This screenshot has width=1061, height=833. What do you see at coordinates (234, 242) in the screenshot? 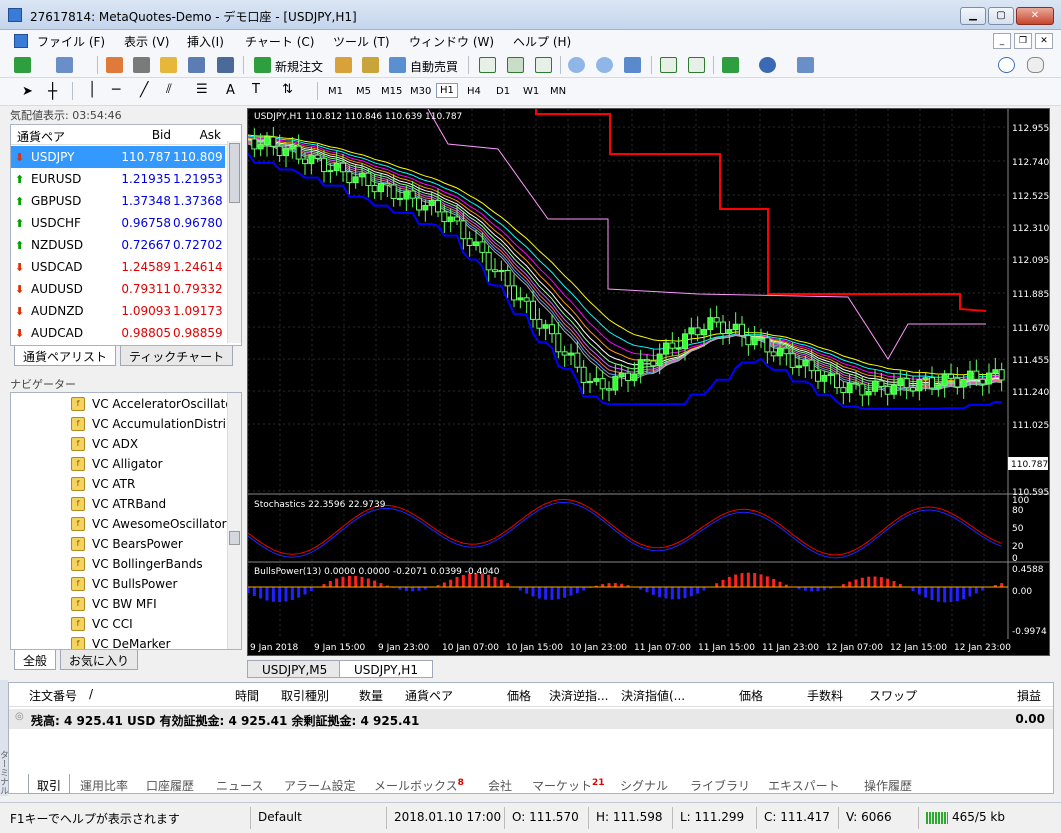
I see `market-watch-scrollbar` at bounding box center [234, 242].